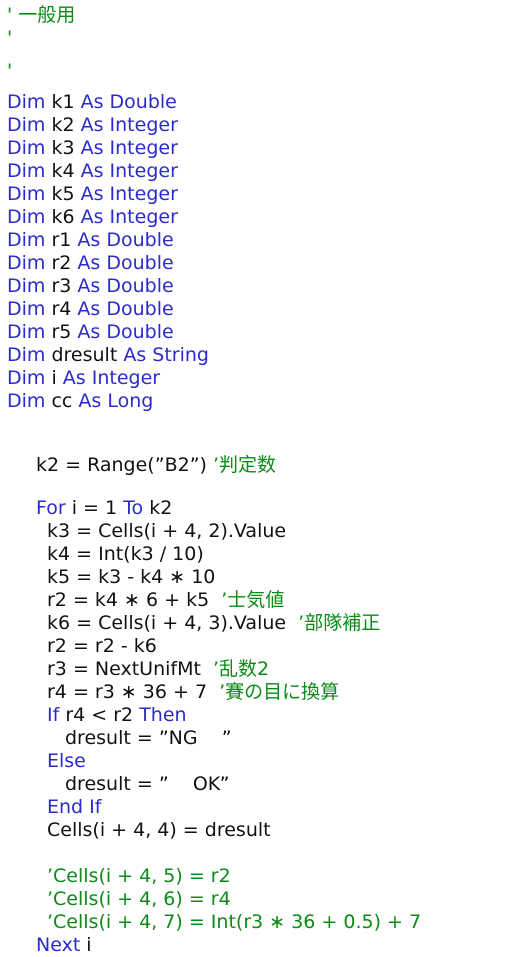 The width and height of the screenshot is (505, 957). What do you see at coordinates (256, 240) in the screenshot?
I see `declaration-line: Dim r1 As Double` at bounding box center [256, 240].